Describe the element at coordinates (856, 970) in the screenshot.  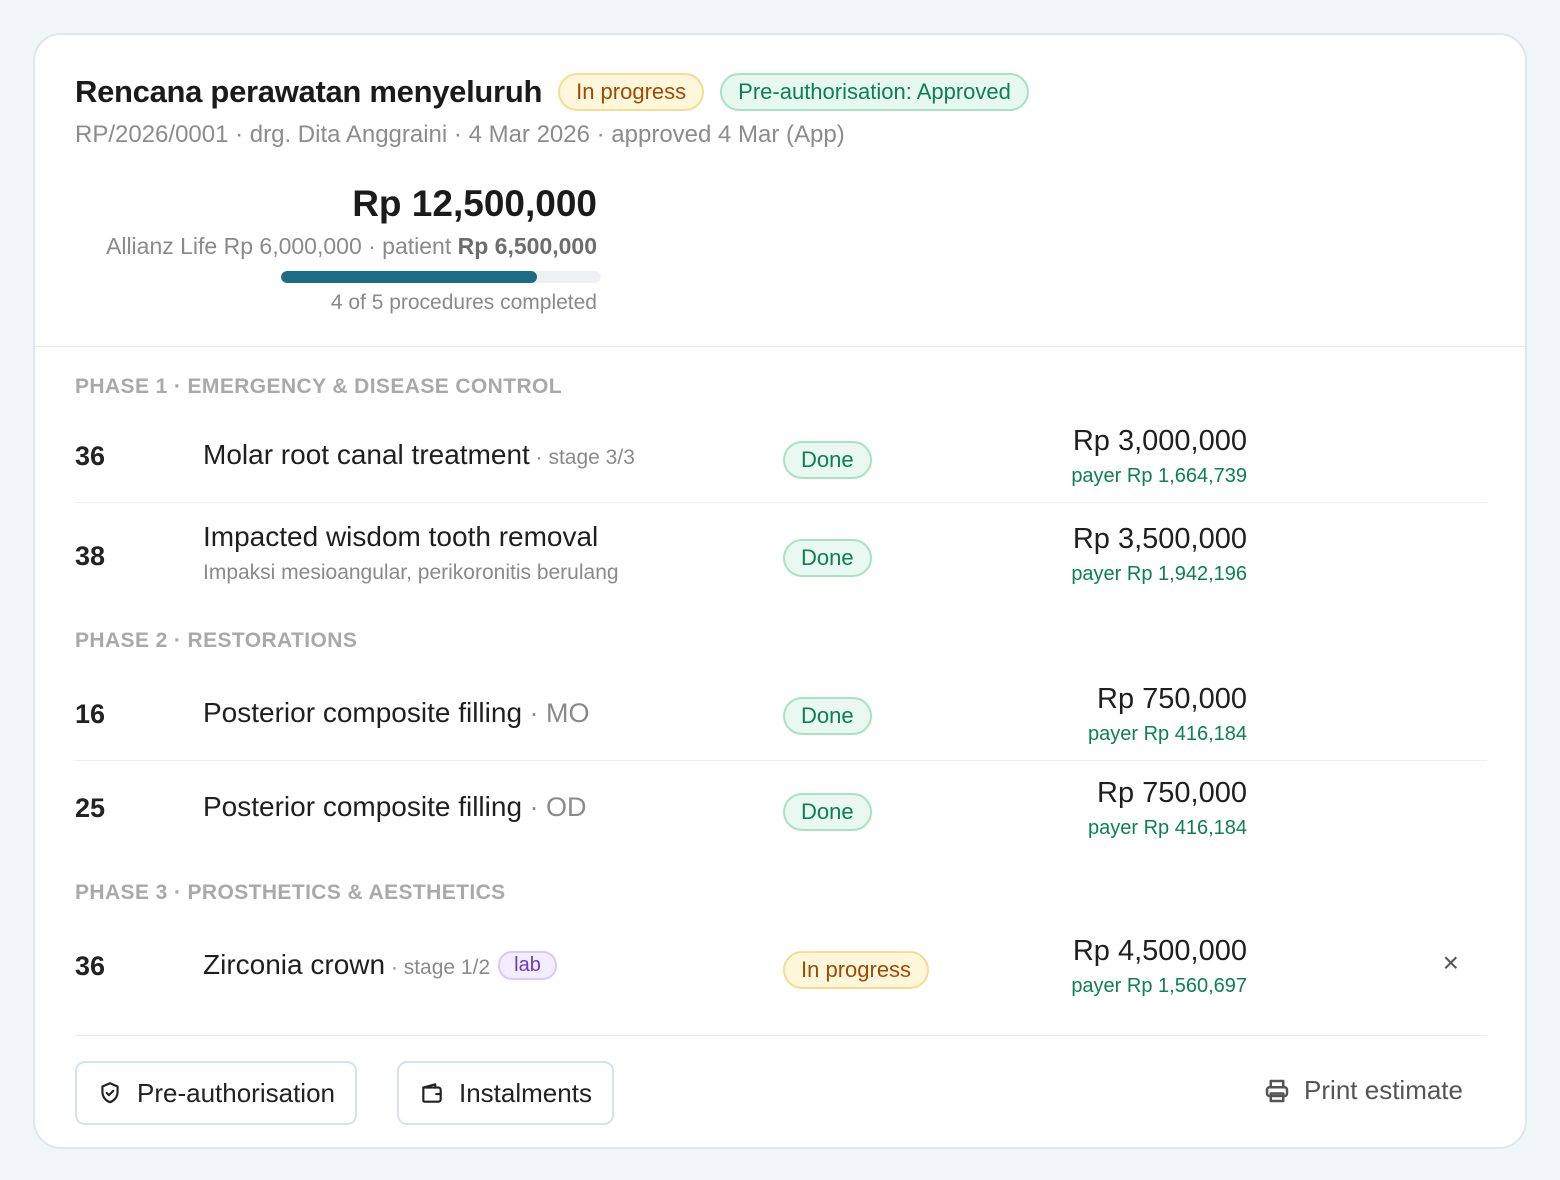
I see `status-badge: In progress` at that location.